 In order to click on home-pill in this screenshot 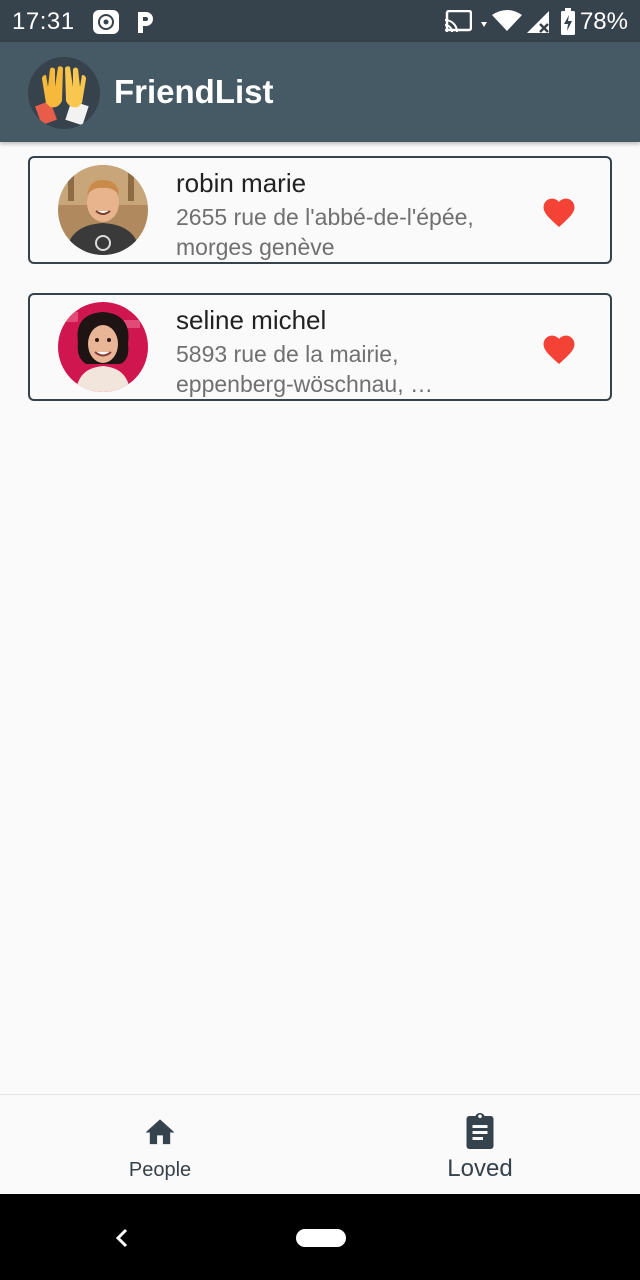, I will do `click(321, 1238)`.